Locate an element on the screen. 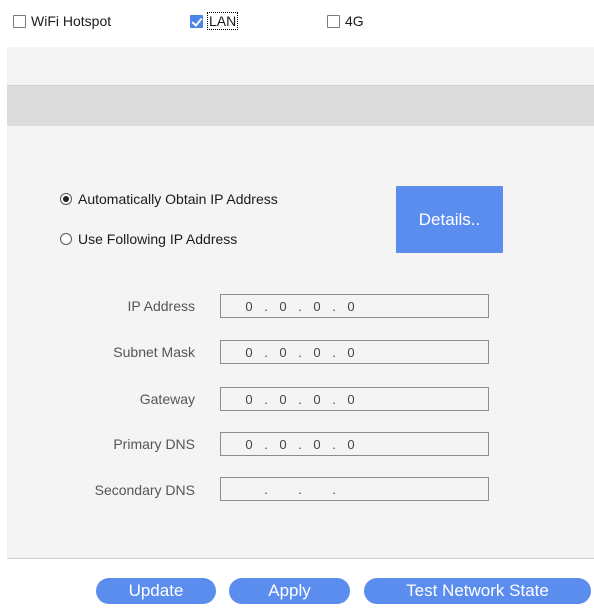 The height and width of the screenshot is (612, 594). primary-dns-field: 0. 0. 0. 0 is located at coordinates (354, 444).